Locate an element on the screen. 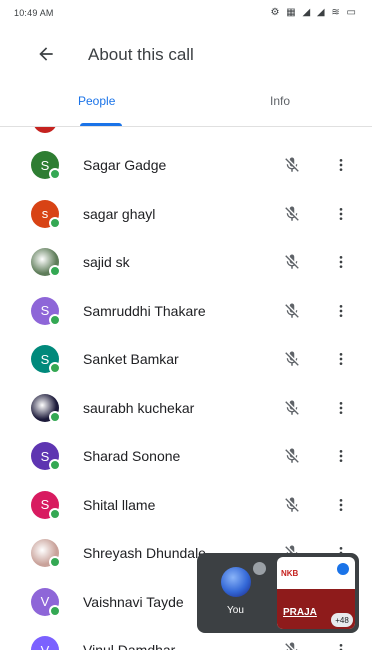 Image resolution: width=372 pixels, height=650 pixels. participant-row: saurabh kuchekar is located at coordinates (186, 408).